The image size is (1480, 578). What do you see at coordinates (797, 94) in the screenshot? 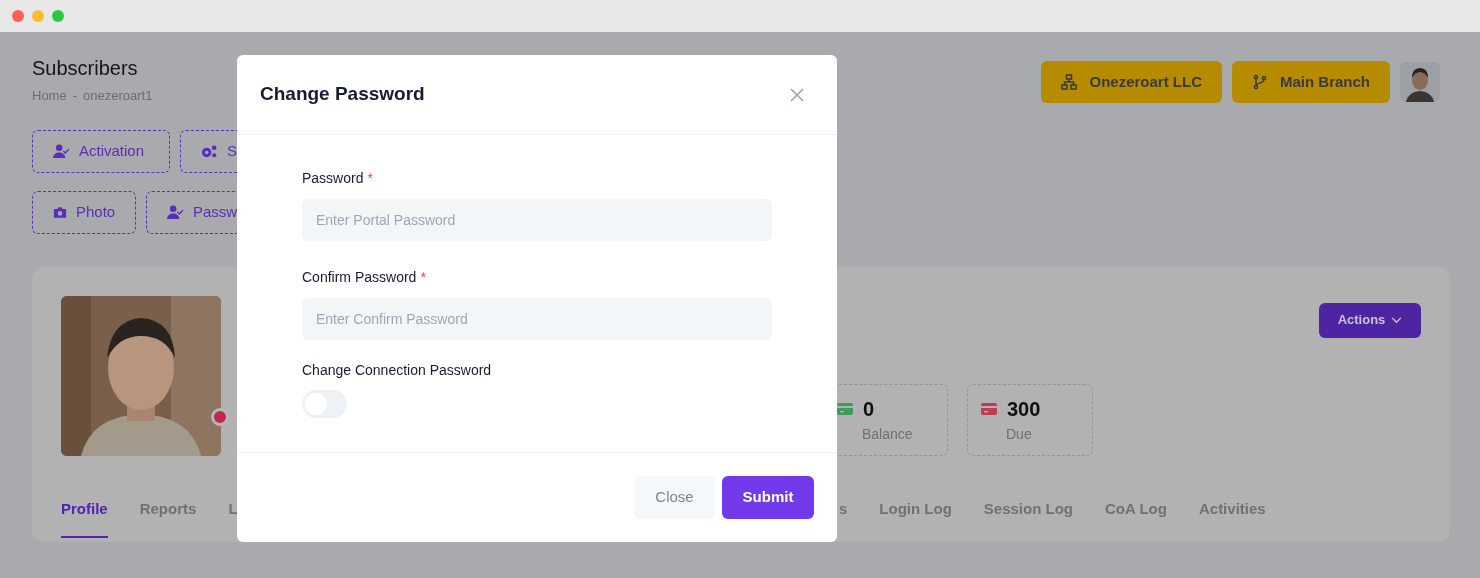
I see `close-icon` at bounding box center [797, 94].